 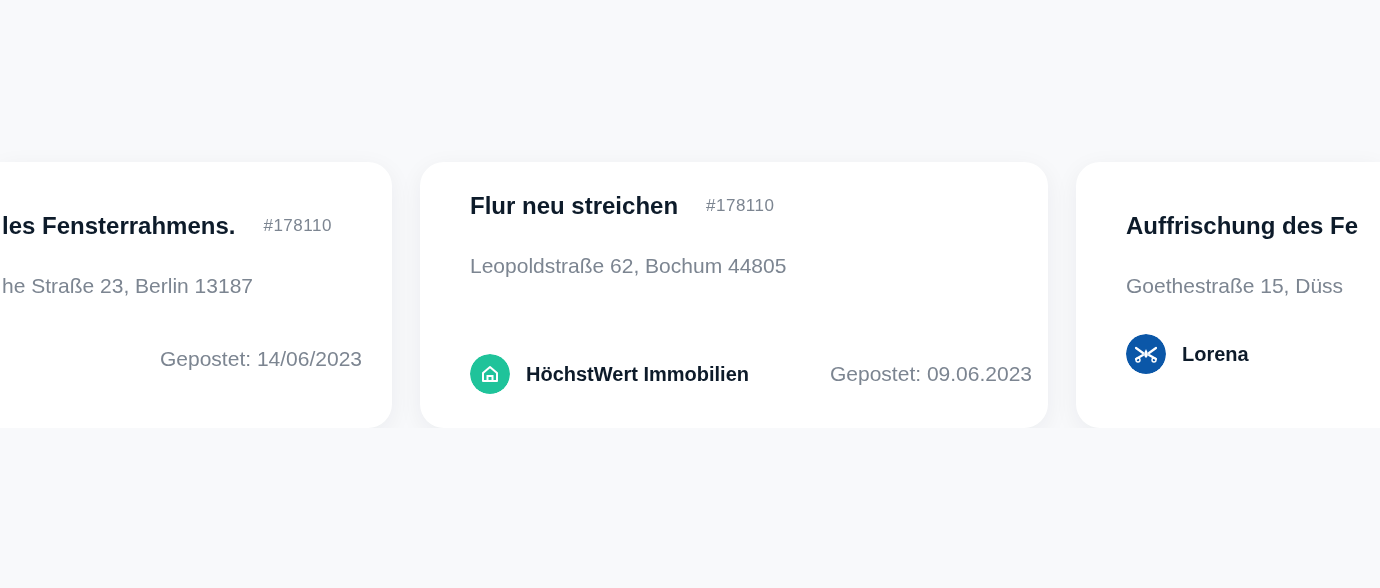 What do you see at coordinates (931, 374) in the screenshot?
I see `posted-date: Gepostet: 09.06.2023` at bounding box center [931, 374].